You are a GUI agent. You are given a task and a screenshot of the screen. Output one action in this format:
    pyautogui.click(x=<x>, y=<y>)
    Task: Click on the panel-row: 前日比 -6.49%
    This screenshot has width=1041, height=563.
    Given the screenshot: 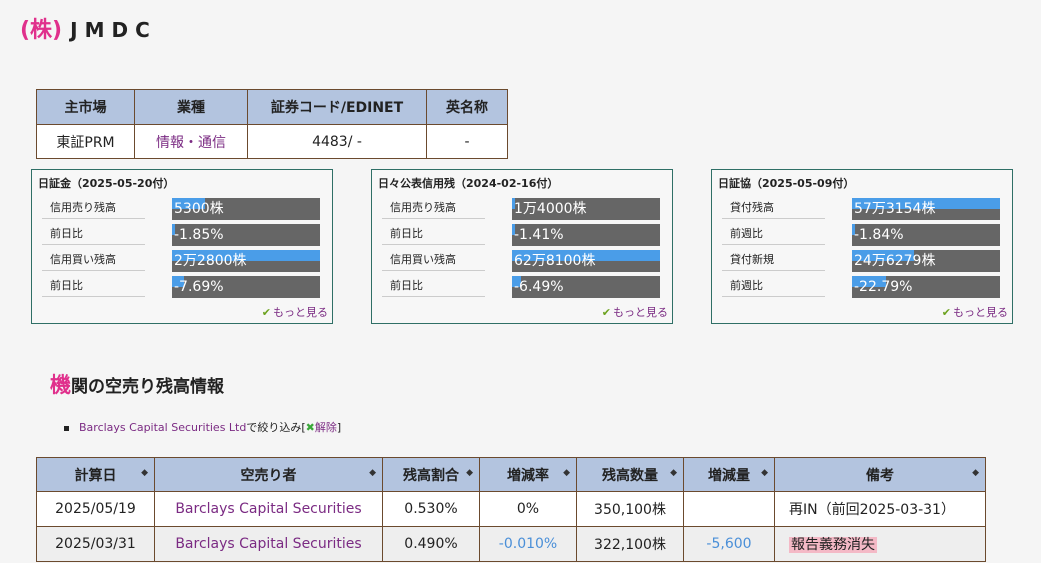 What is the action you would take?
    pyautogui.click(x=522, y=287)
    